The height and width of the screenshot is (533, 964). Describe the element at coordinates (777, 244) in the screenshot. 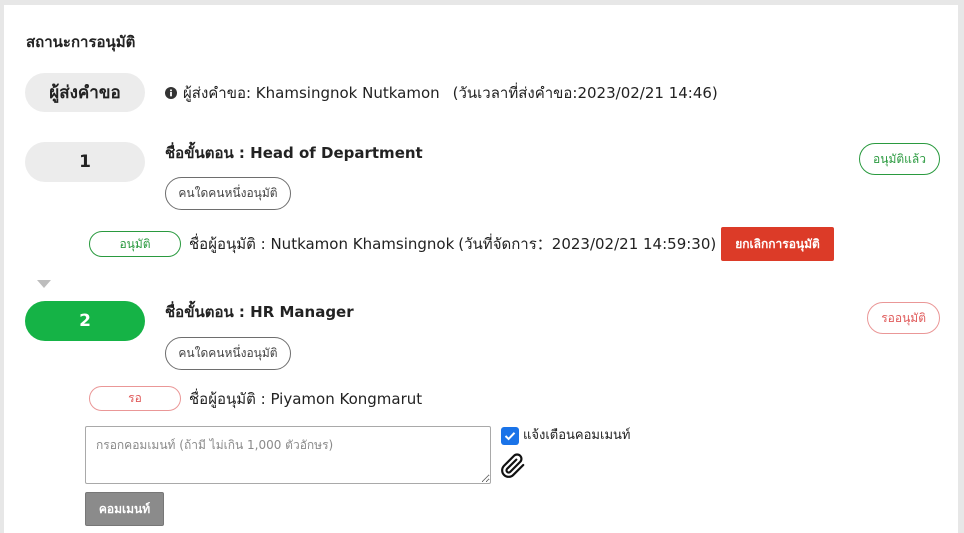

I see `cancel-approval-button: ยกเลิกการอนุมัติ` at that location.